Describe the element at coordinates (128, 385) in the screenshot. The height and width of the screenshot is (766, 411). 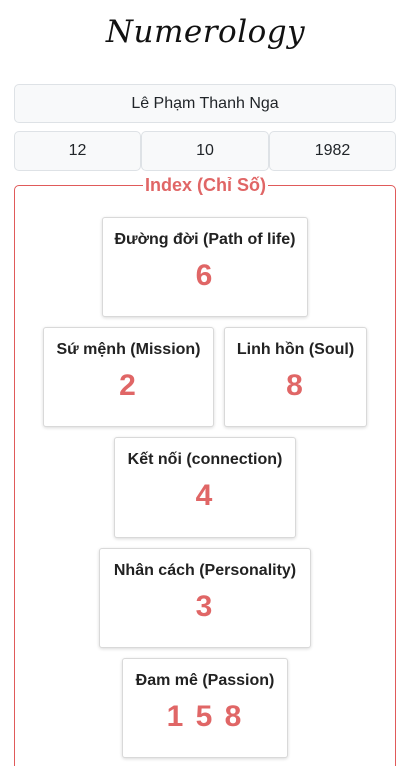
I see `mission-value: 2` at that location.